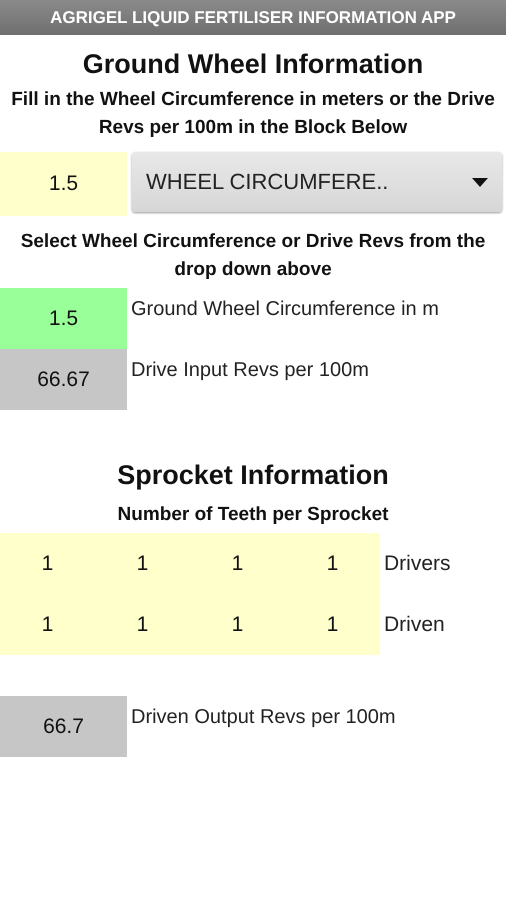 This screenshot has height=900, width=506. What do you see at coordinates (253, 64) in the screenshot?
I see `section-heading: Ground Wheel Information` at bounding box center [253, 64].